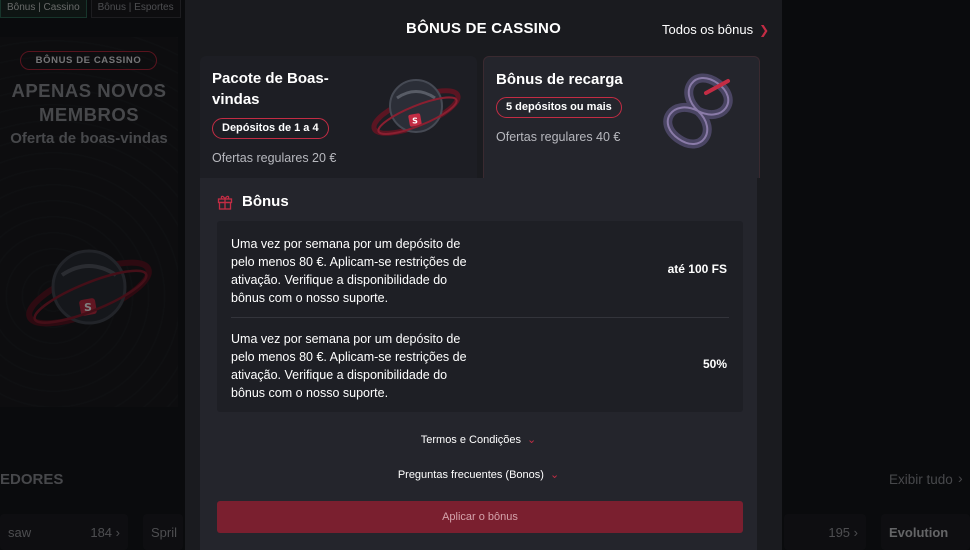 The width and height of the screenshot is (970, 550). I want to click on faq-label: Preguntas frecuentes (Bonos), so click(470, 475).